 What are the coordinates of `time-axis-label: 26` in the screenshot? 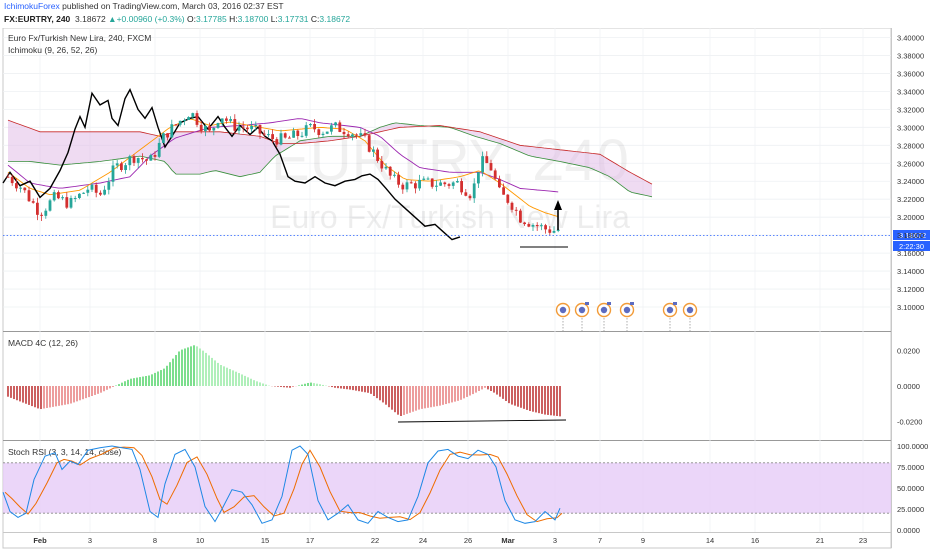 It's located at (468, 540).